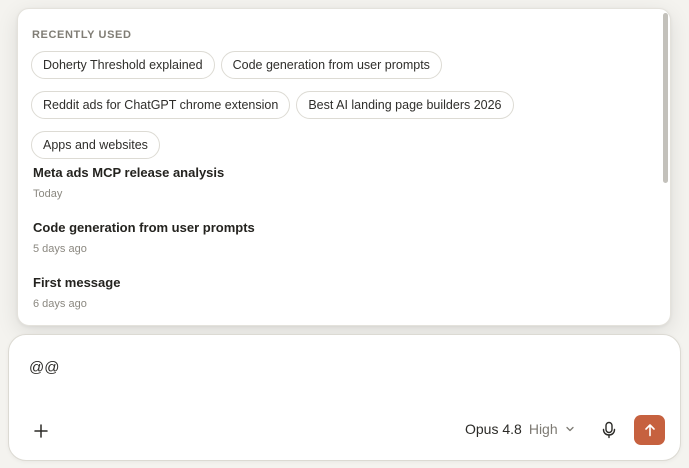  What do you see at coordinates (60, 304) in the screenshot?
I see `conversation-date: 6 days ago` at bounding box center [60, 304].